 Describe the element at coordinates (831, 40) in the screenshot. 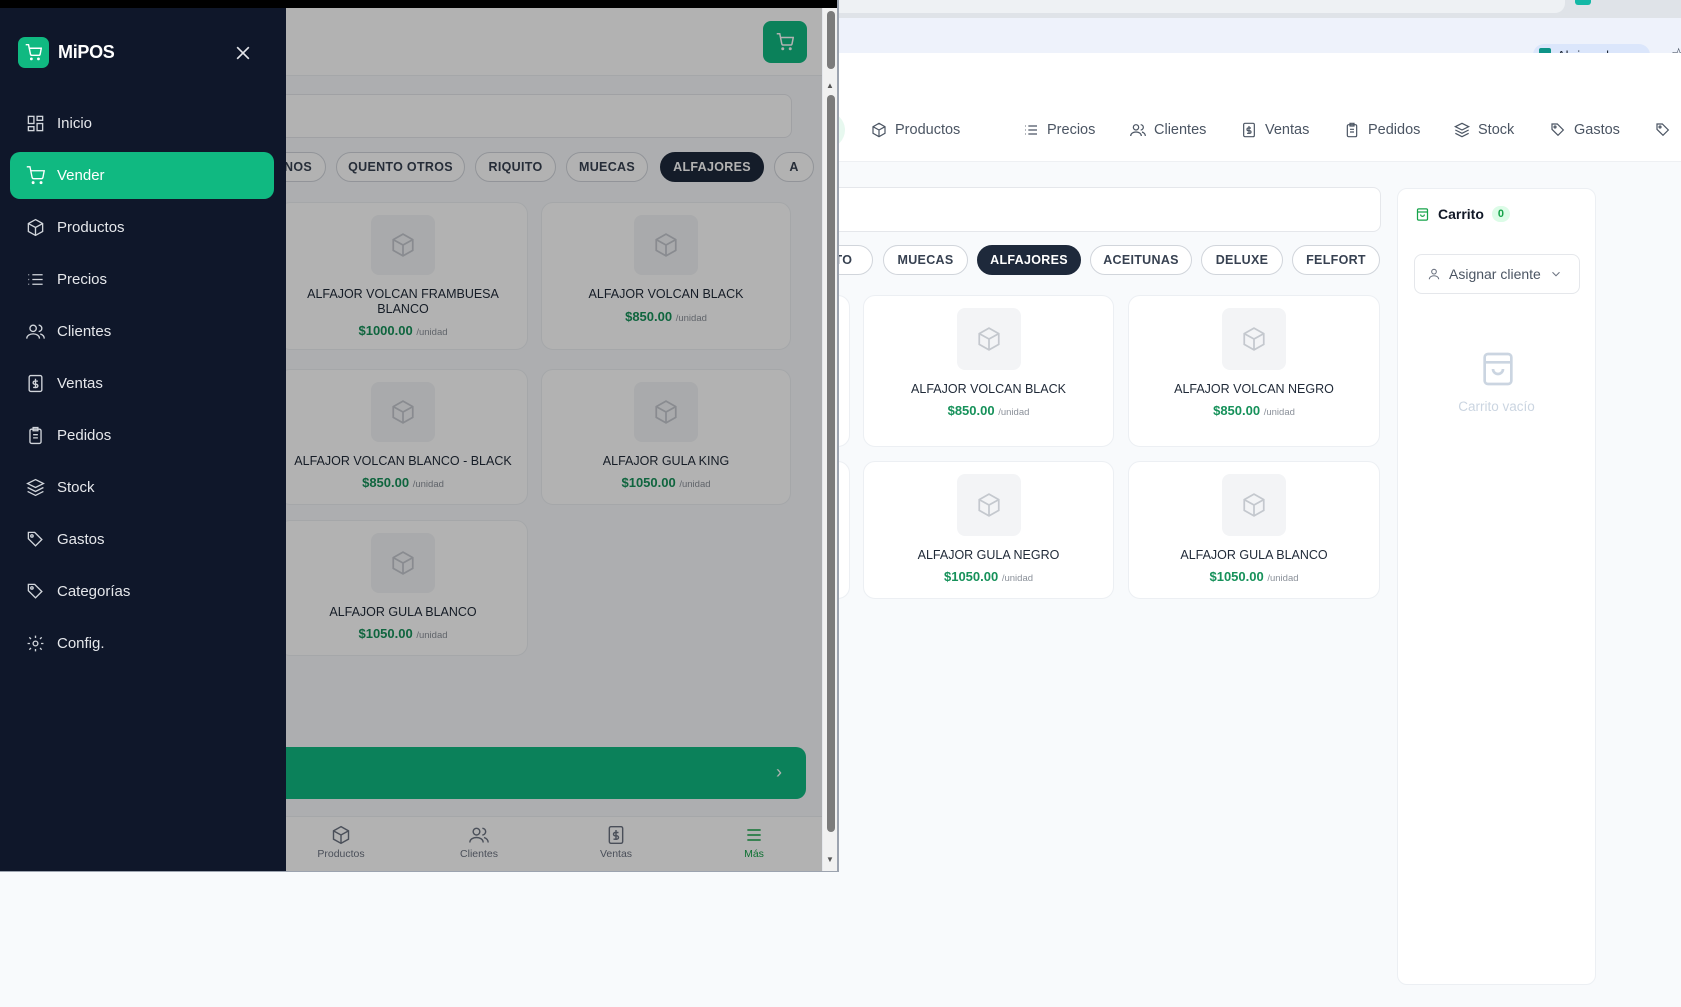

I see `outer-scroll-thumb` at that location.